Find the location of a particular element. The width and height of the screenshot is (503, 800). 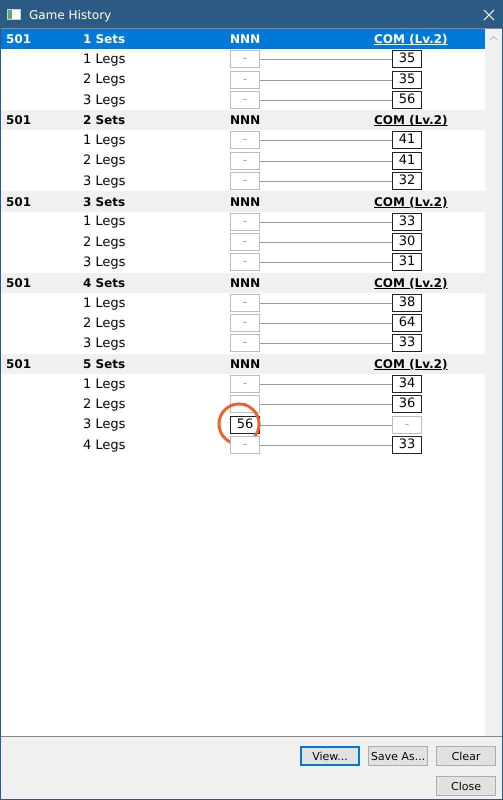

set-header-row: 501 3 Sets NNN COM (Lv.2) is located at coordinates (243, 201).